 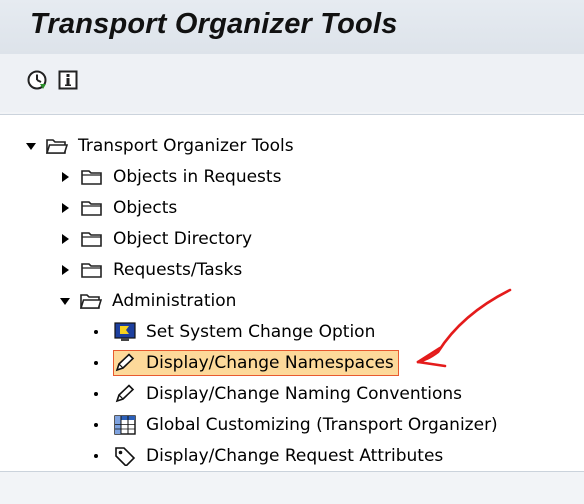 I want to click on tree-item-global-customizing: Global Customizing (Transport Organizer), so click(x=296, y=425).